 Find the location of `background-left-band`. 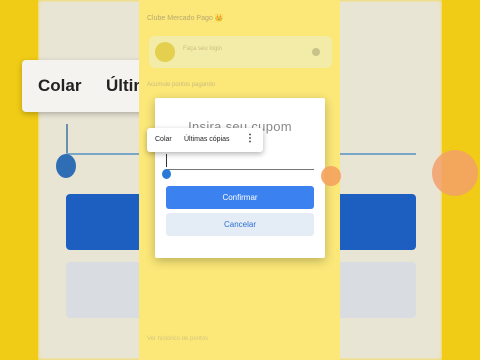

background-left-band is located at coordinates (19, 180).